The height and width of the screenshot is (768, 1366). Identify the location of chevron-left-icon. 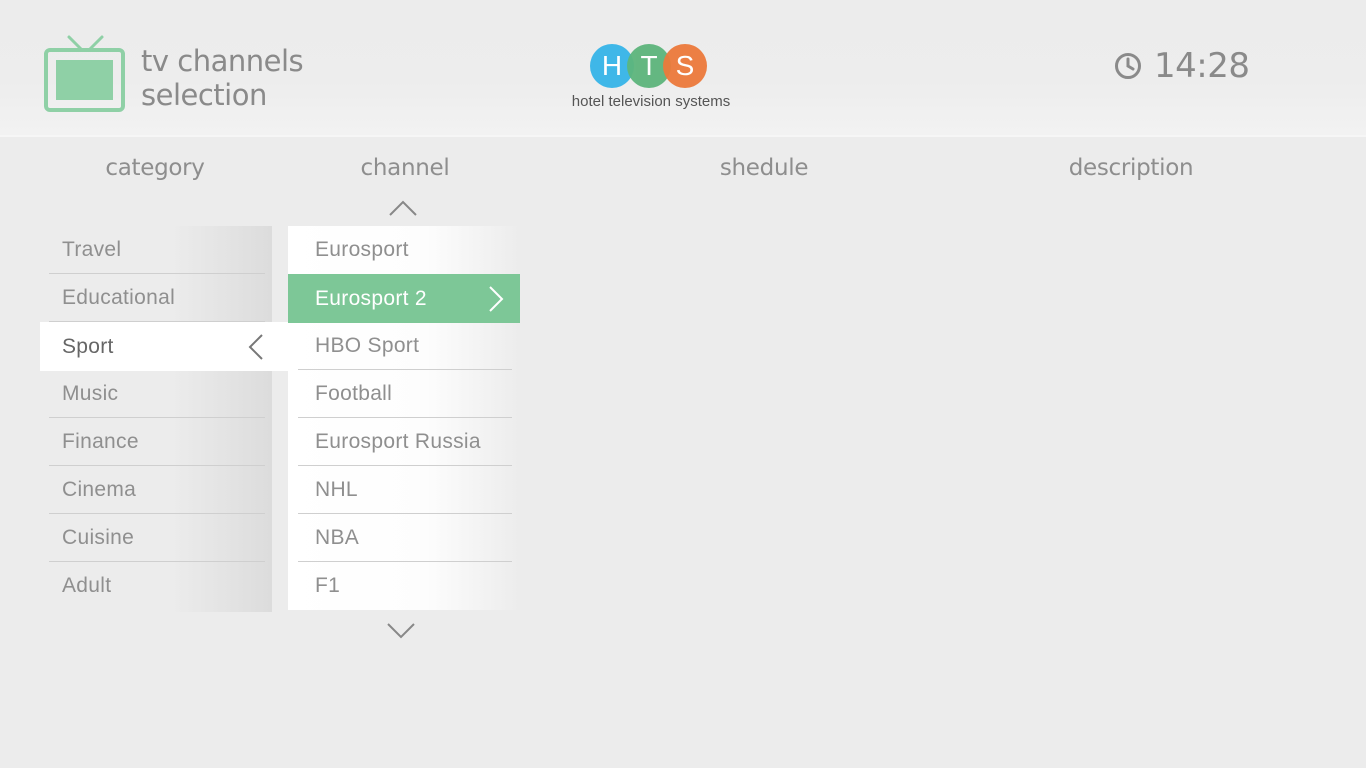
(255, 347).